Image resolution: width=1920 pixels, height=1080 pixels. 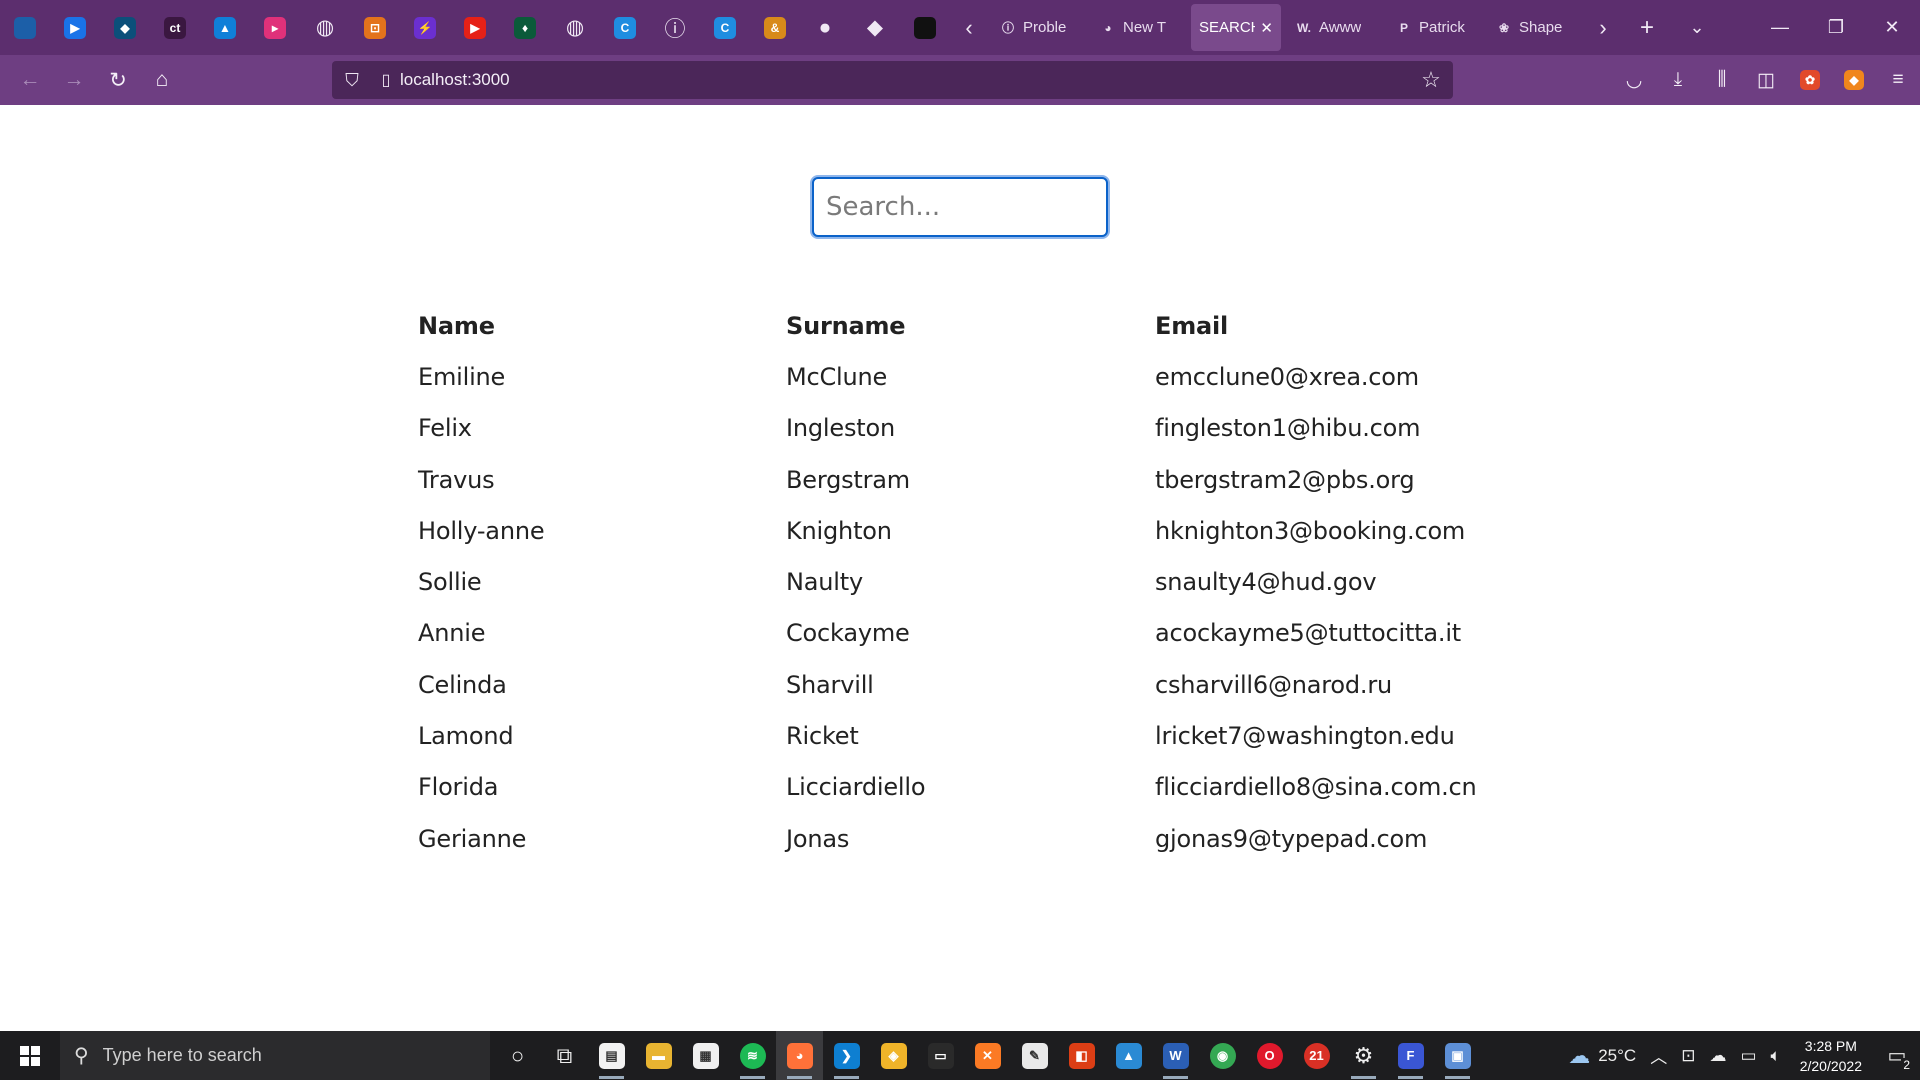 What do you see at coordinates (1534, 27) in the screenshot?
I see `tab: ❀ Shape` at bounding box center [1534, 27].